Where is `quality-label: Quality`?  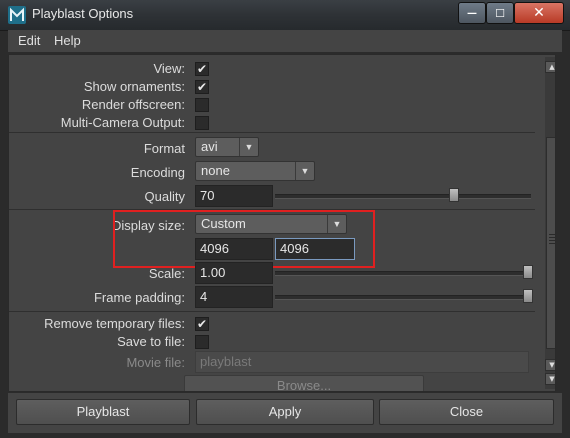 quality-label: Quality is located at coordinates (164, 196).